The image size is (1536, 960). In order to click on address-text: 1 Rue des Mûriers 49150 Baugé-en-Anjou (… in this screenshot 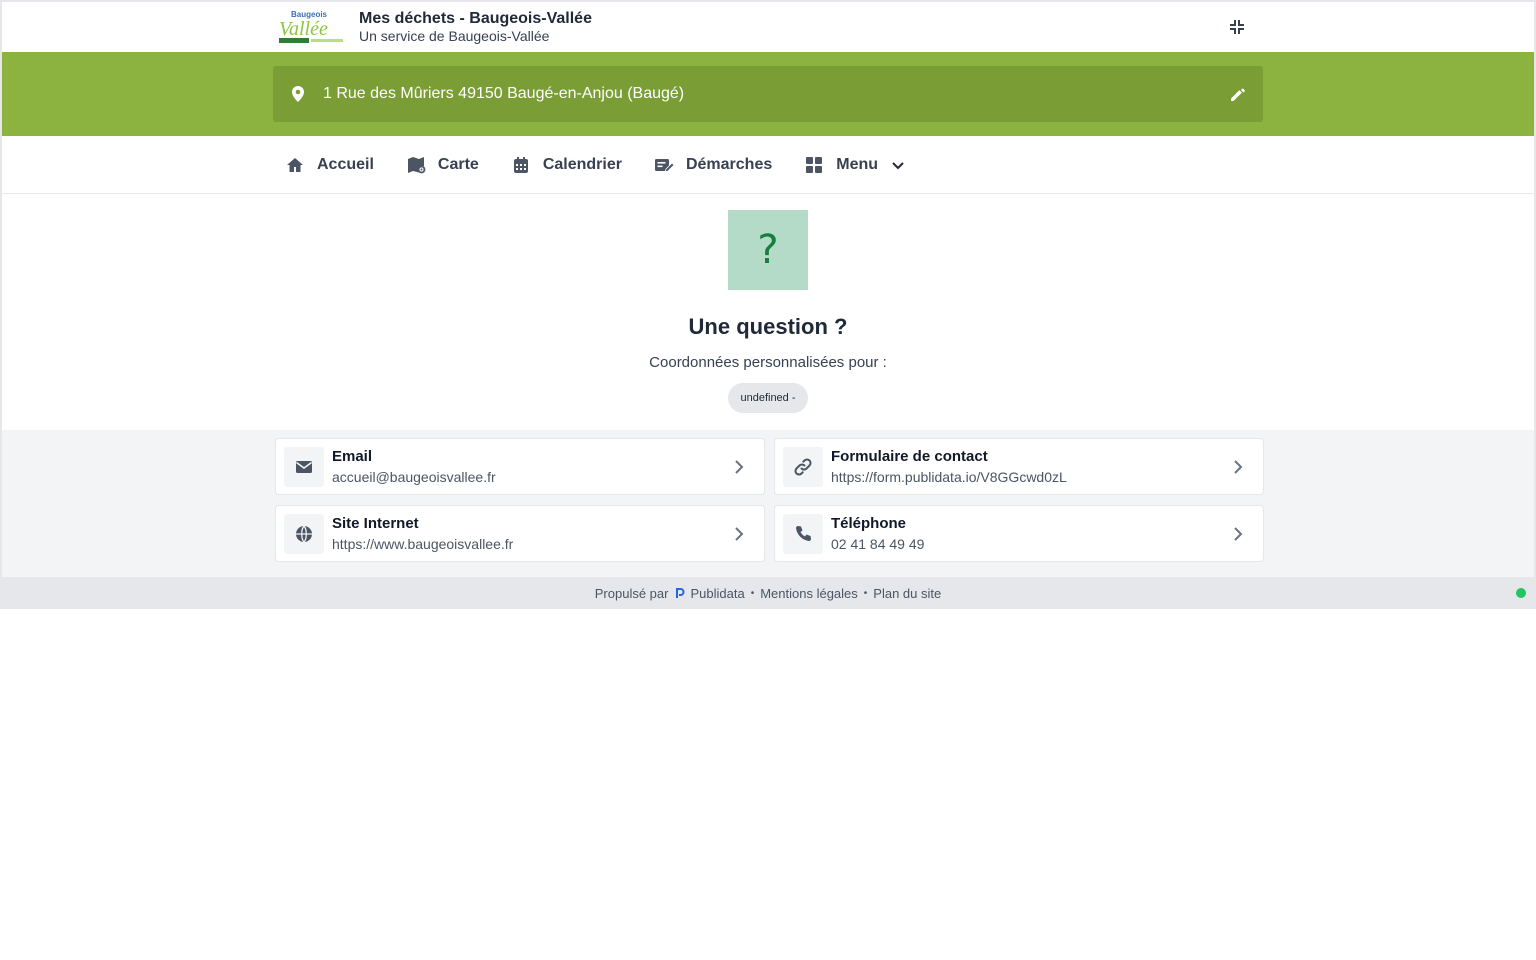, I will do `click(504, 93)`.